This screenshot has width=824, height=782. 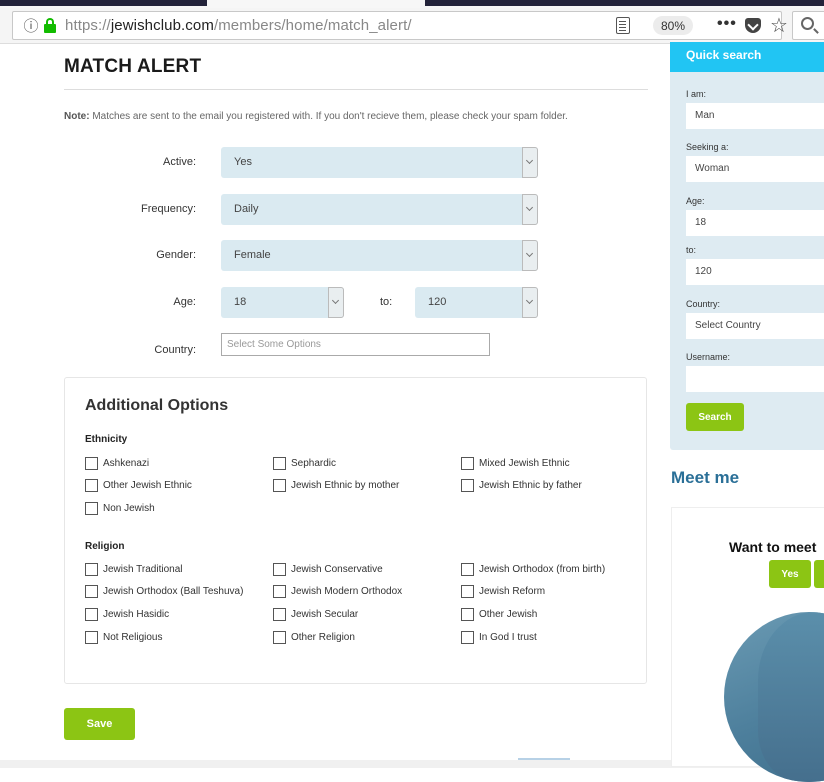 What do you see at coordinates (379, 209) in the screenshot?
I see `frequency-select: Daily` at bounding box center [379, 209].